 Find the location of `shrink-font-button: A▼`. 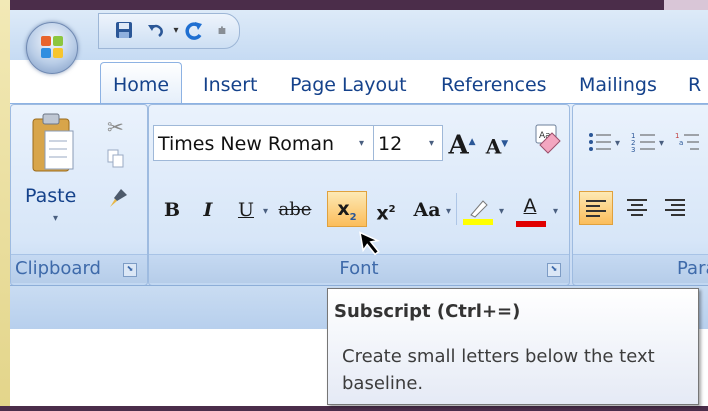

shrink-font-button: A▼ is located at coordinates (497, 144).